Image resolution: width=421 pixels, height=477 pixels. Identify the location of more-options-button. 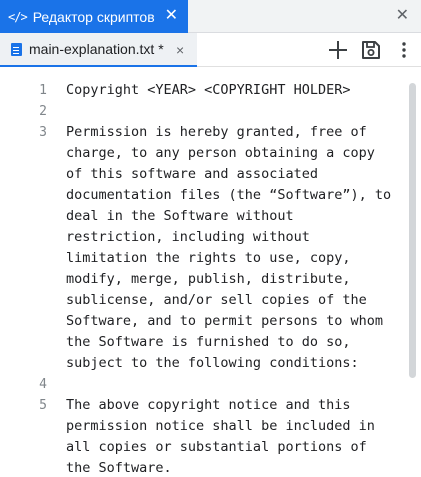
(404, 50).